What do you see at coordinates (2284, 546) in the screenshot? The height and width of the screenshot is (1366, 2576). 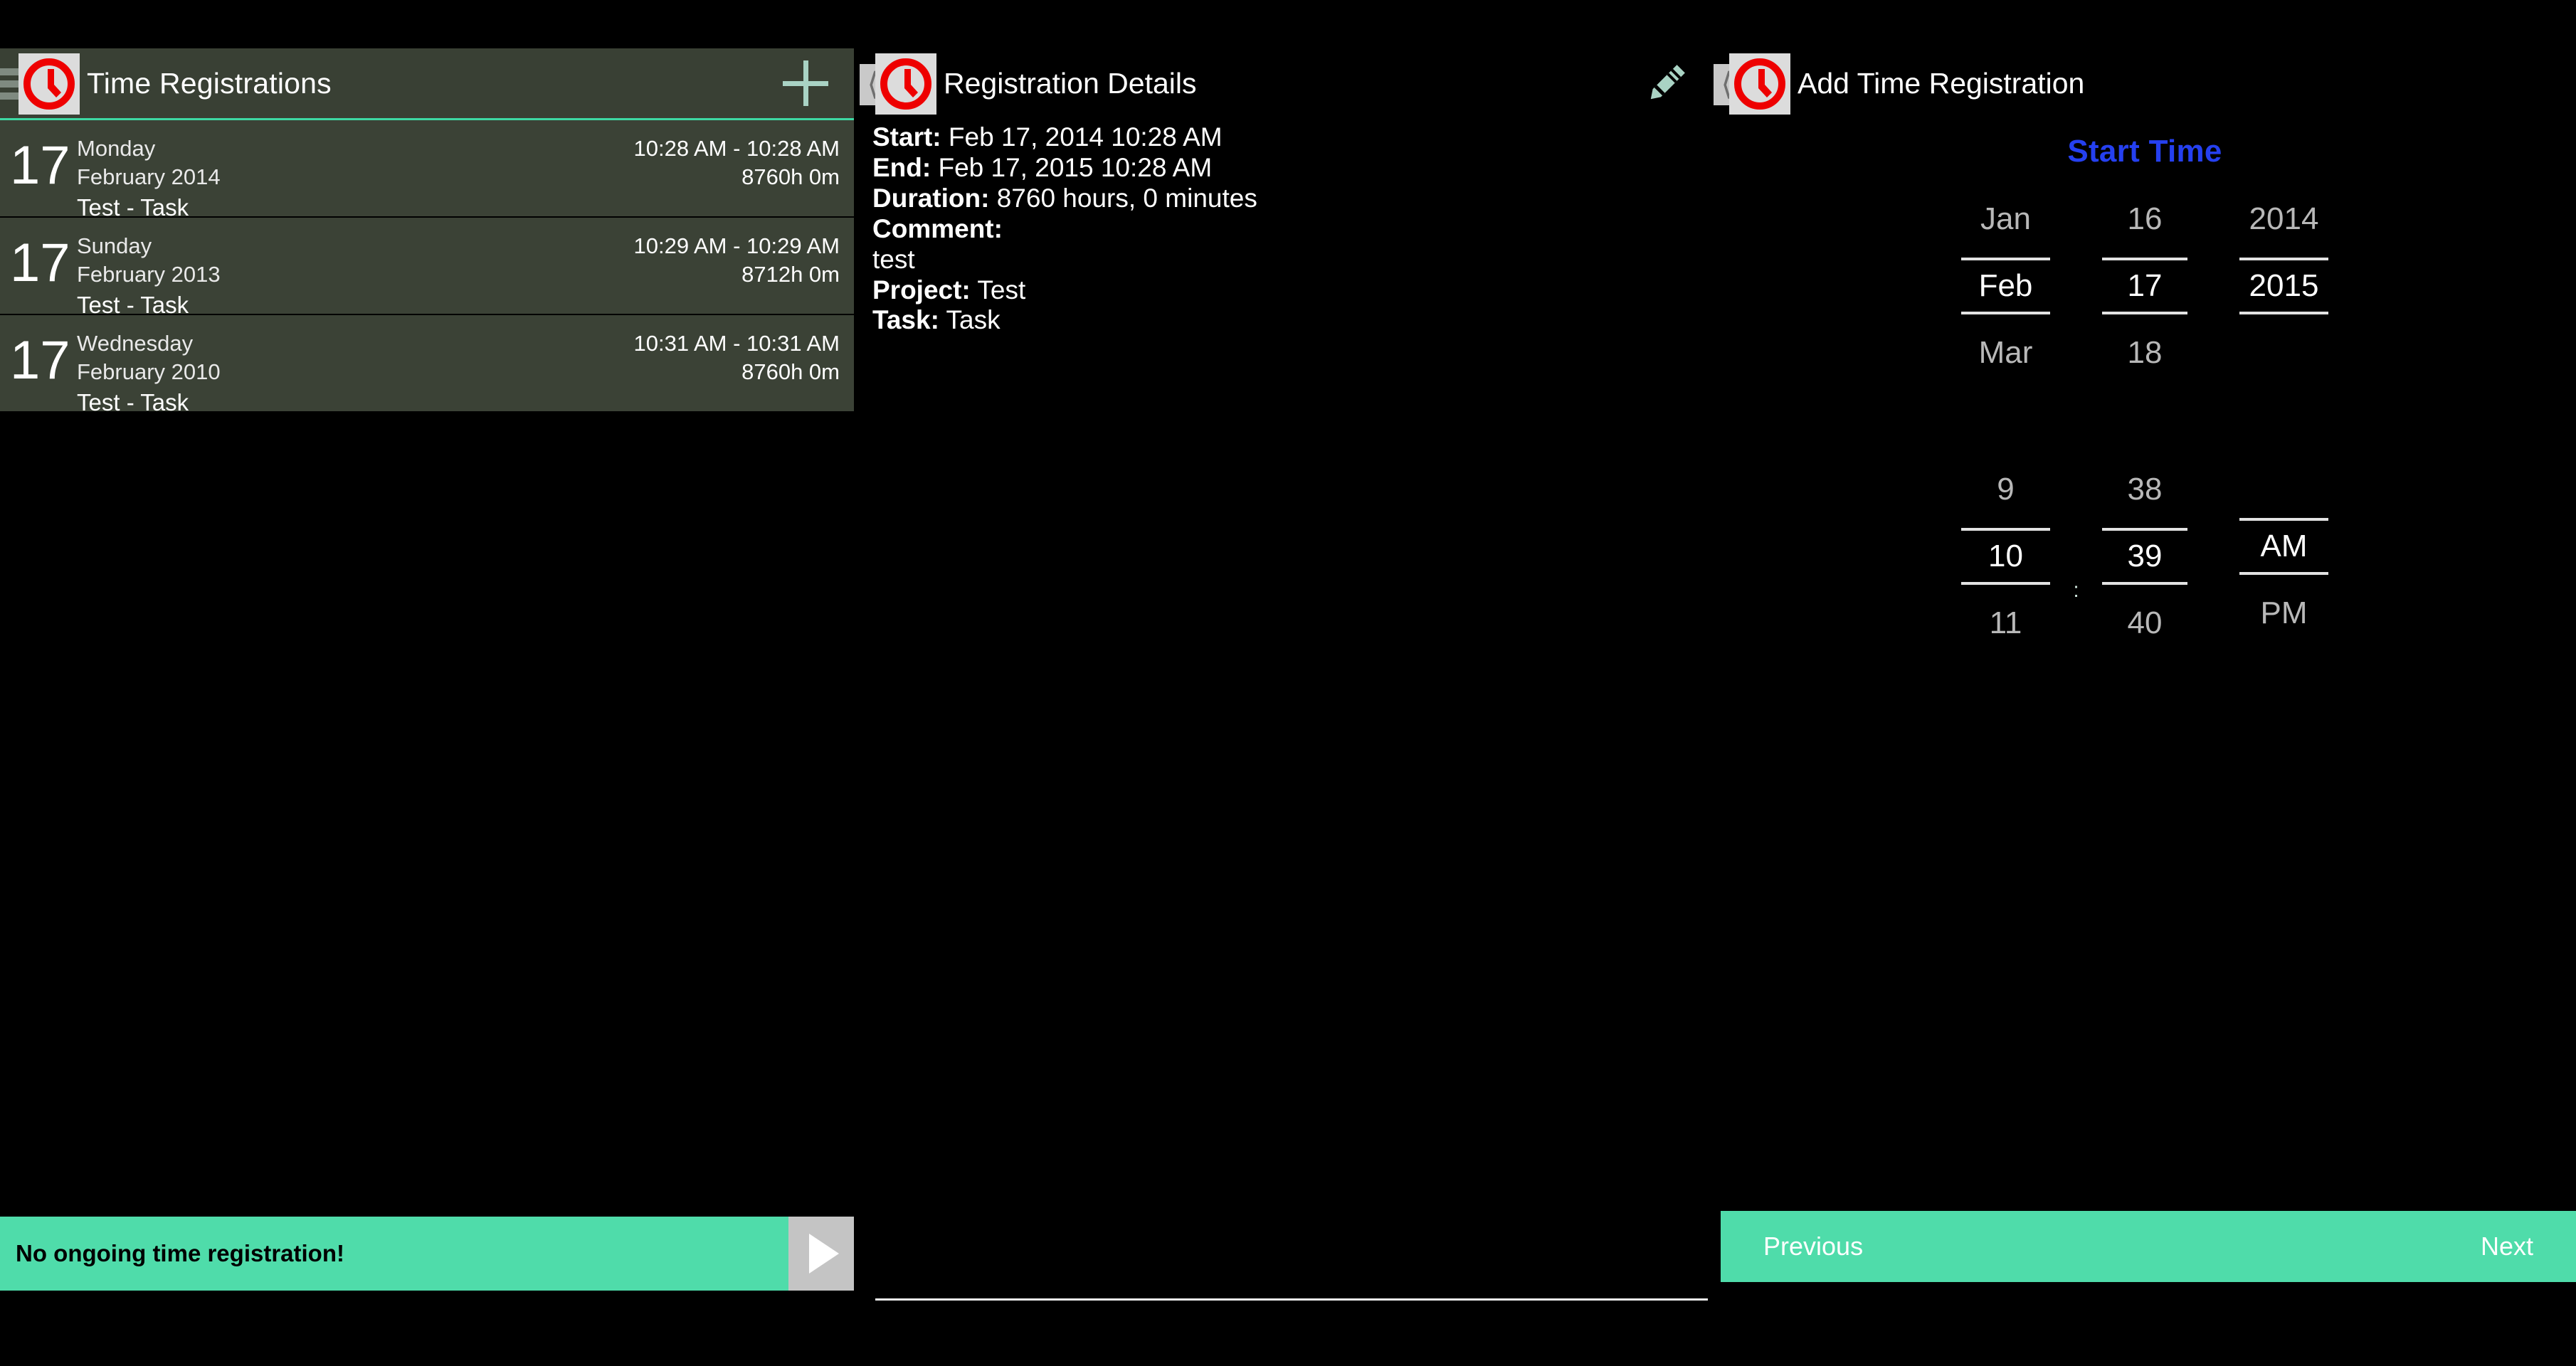 I see `meridiem-selected: AM` at bounding box center [2284, 546].